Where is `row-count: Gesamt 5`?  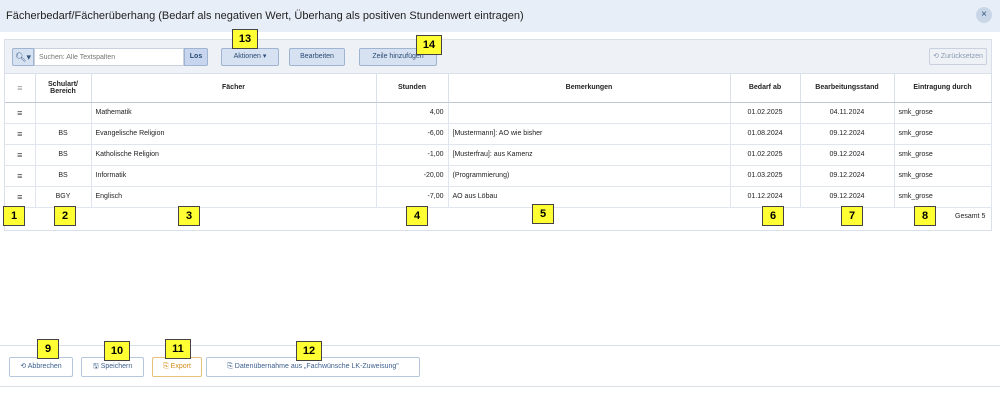
row-count: Gesamt 5 is located at coordinates (970, 216).